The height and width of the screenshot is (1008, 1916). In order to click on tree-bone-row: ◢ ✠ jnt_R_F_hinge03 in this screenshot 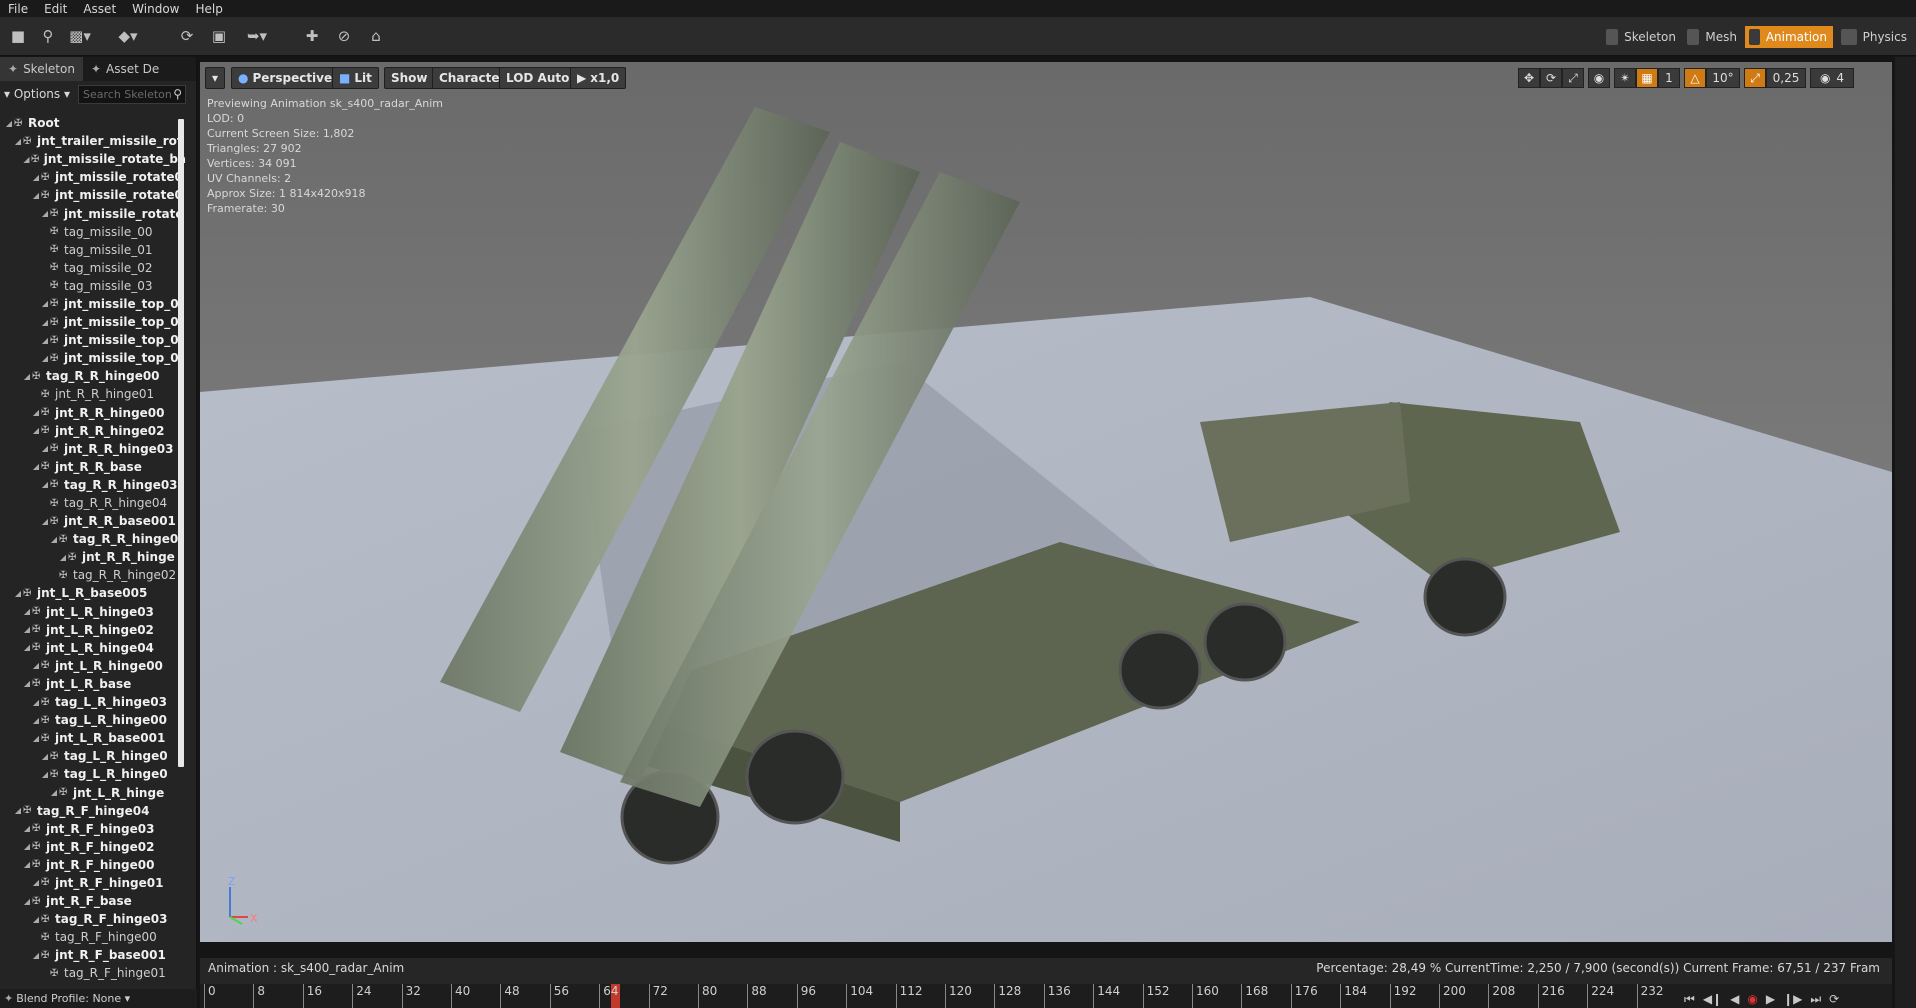, I will do `click(93, 829)`.